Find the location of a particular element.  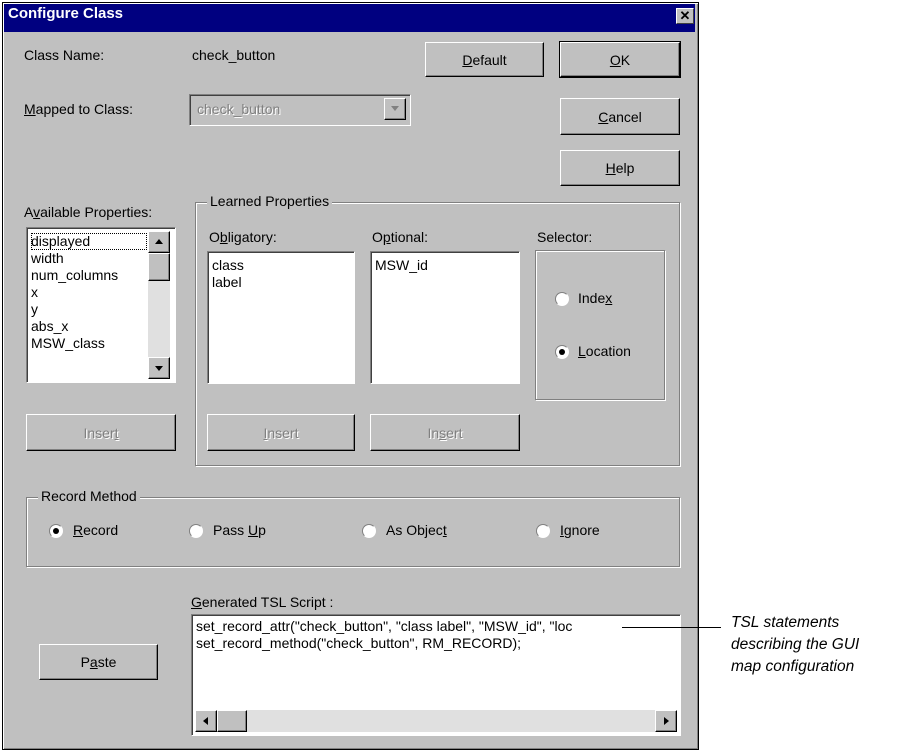

radio-ignore is located at coordinates (543, 531).